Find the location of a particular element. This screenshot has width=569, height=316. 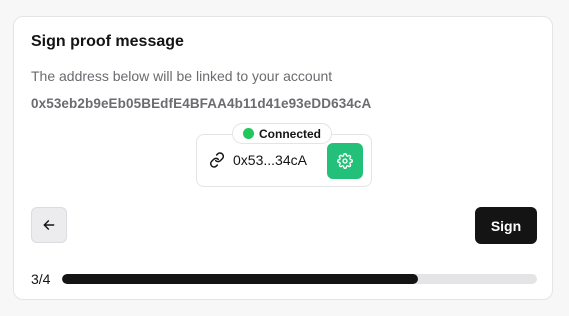

status-dot is located at coordinates (248, 133).